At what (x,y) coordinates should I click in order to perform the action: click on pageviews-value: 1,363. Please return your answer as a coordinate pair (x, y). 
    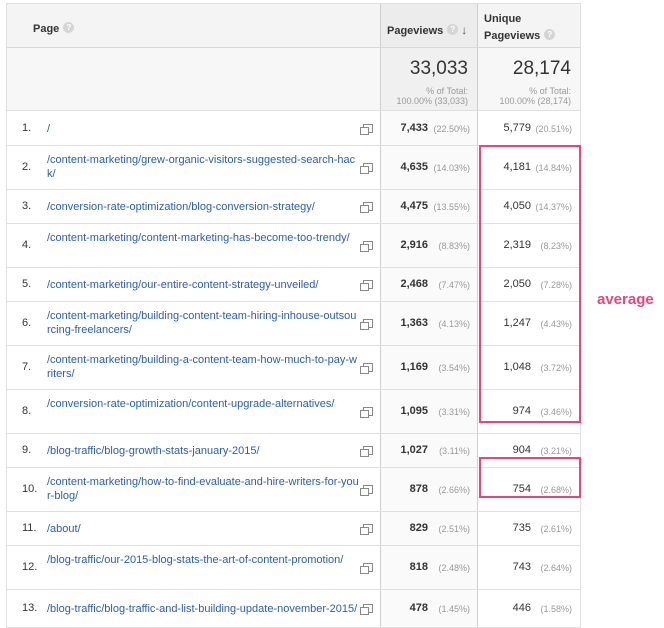
    Looking at the image, I should click on (414, 323).